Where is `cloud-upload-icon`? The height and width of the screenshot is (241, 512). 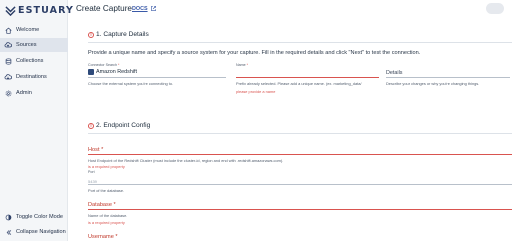 cloud-upload-icon is located at coordinates (8, 45).